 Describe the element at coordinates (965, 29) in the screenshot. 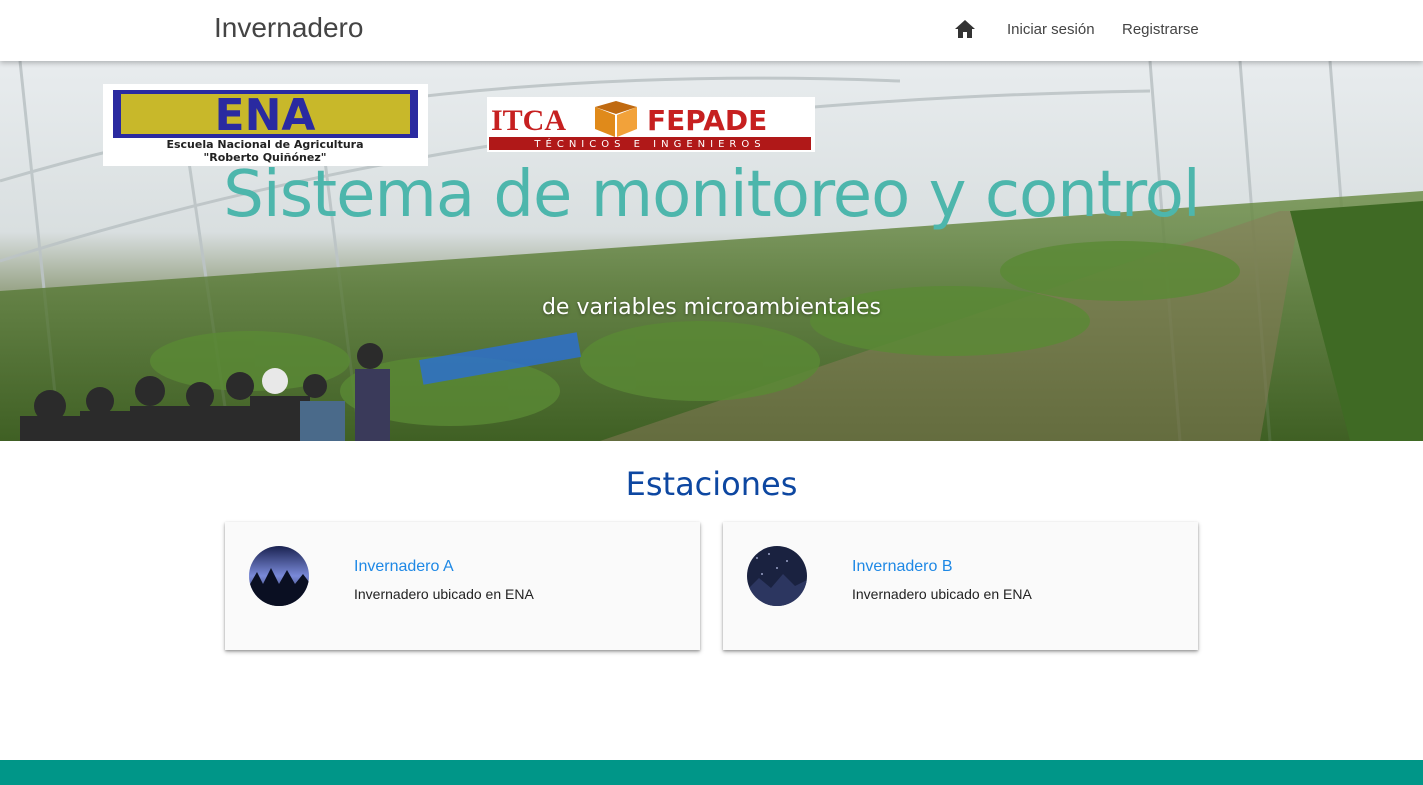

I see `home-icon` at that location.